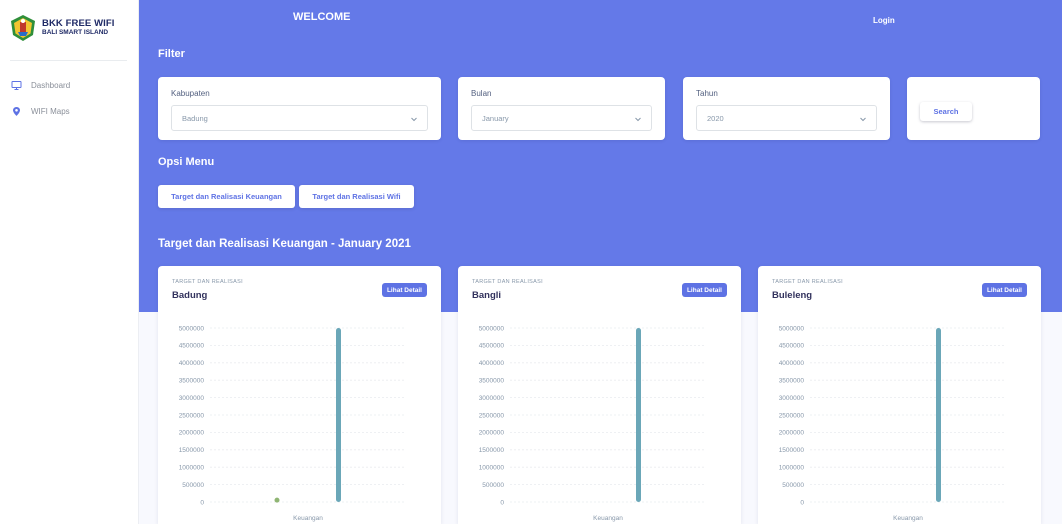  What do you see at coordinates (277, 500) in the screenshot?
I see `realisasi-bar` at bounding box center [277, 500].